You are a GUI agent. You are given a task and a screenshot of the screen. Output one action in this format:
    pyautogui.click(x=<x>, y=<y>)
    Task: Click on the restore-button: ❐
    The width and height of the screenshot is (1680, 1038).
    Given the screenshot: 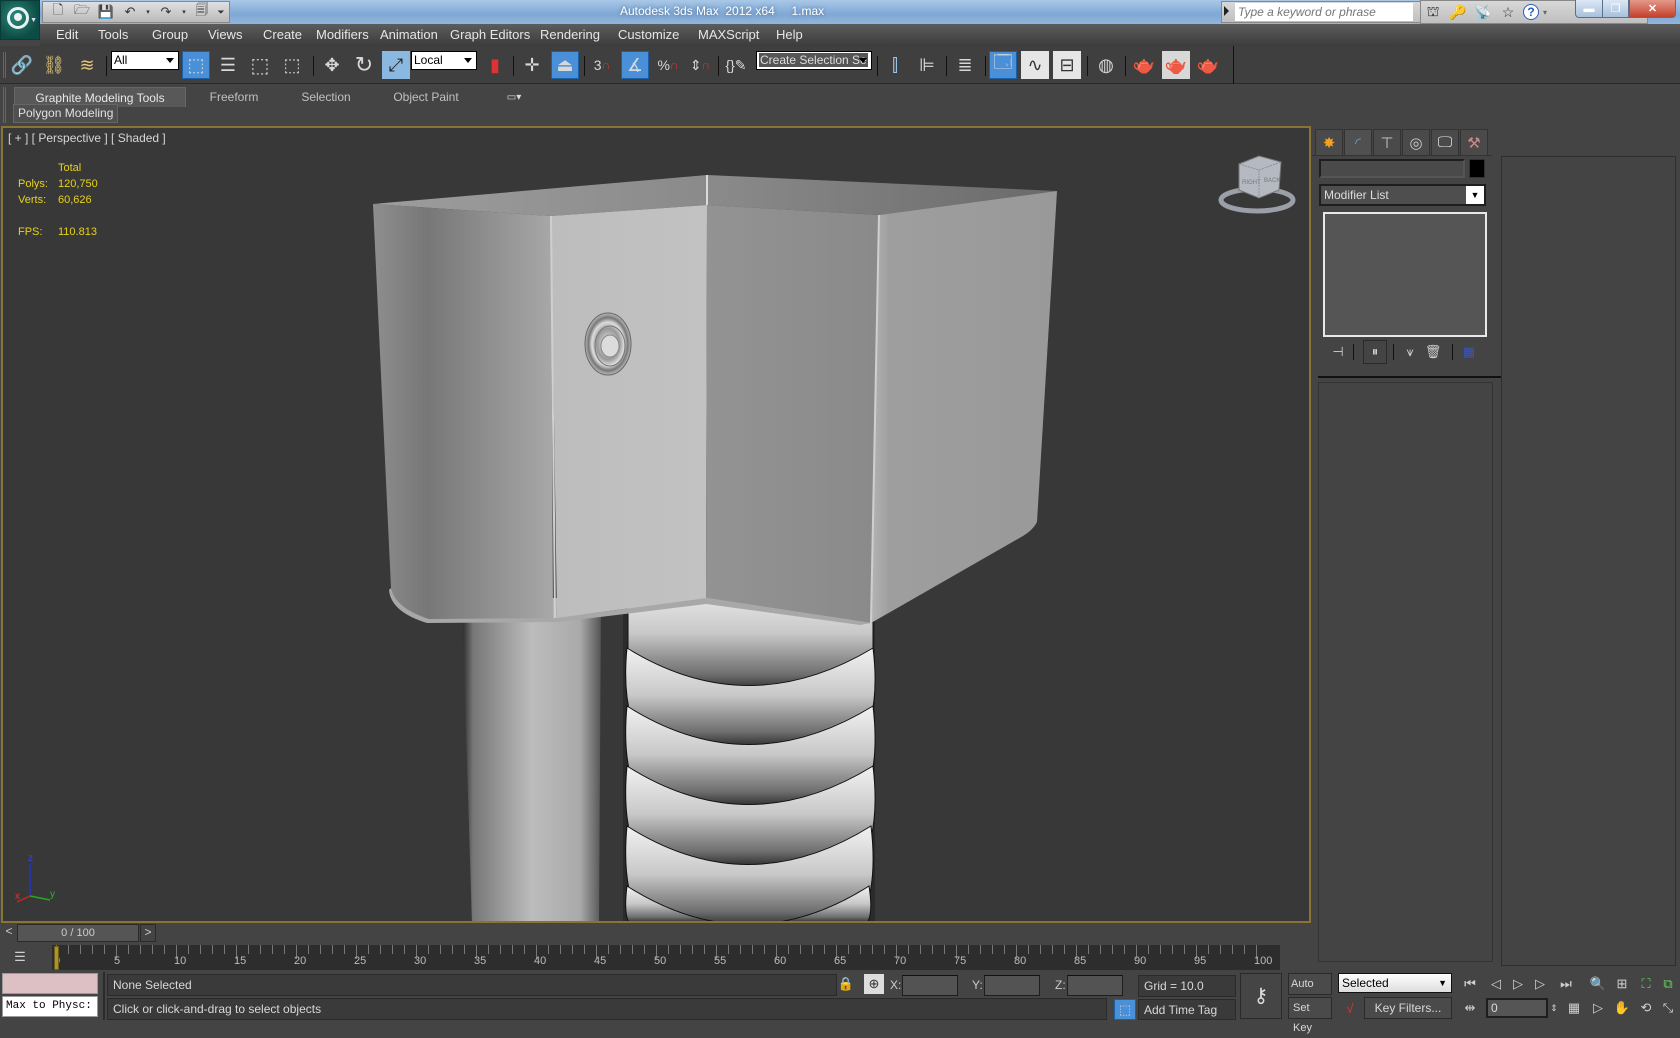 What is the action you would take?
    pyautogui.click(x=1615, y=9)
    